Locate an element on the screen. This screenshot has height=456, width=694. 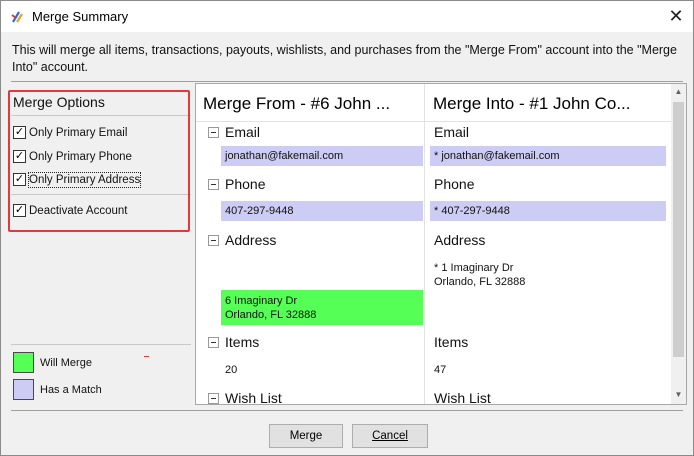
app-logo-icon is located at coordinates (17, 17).